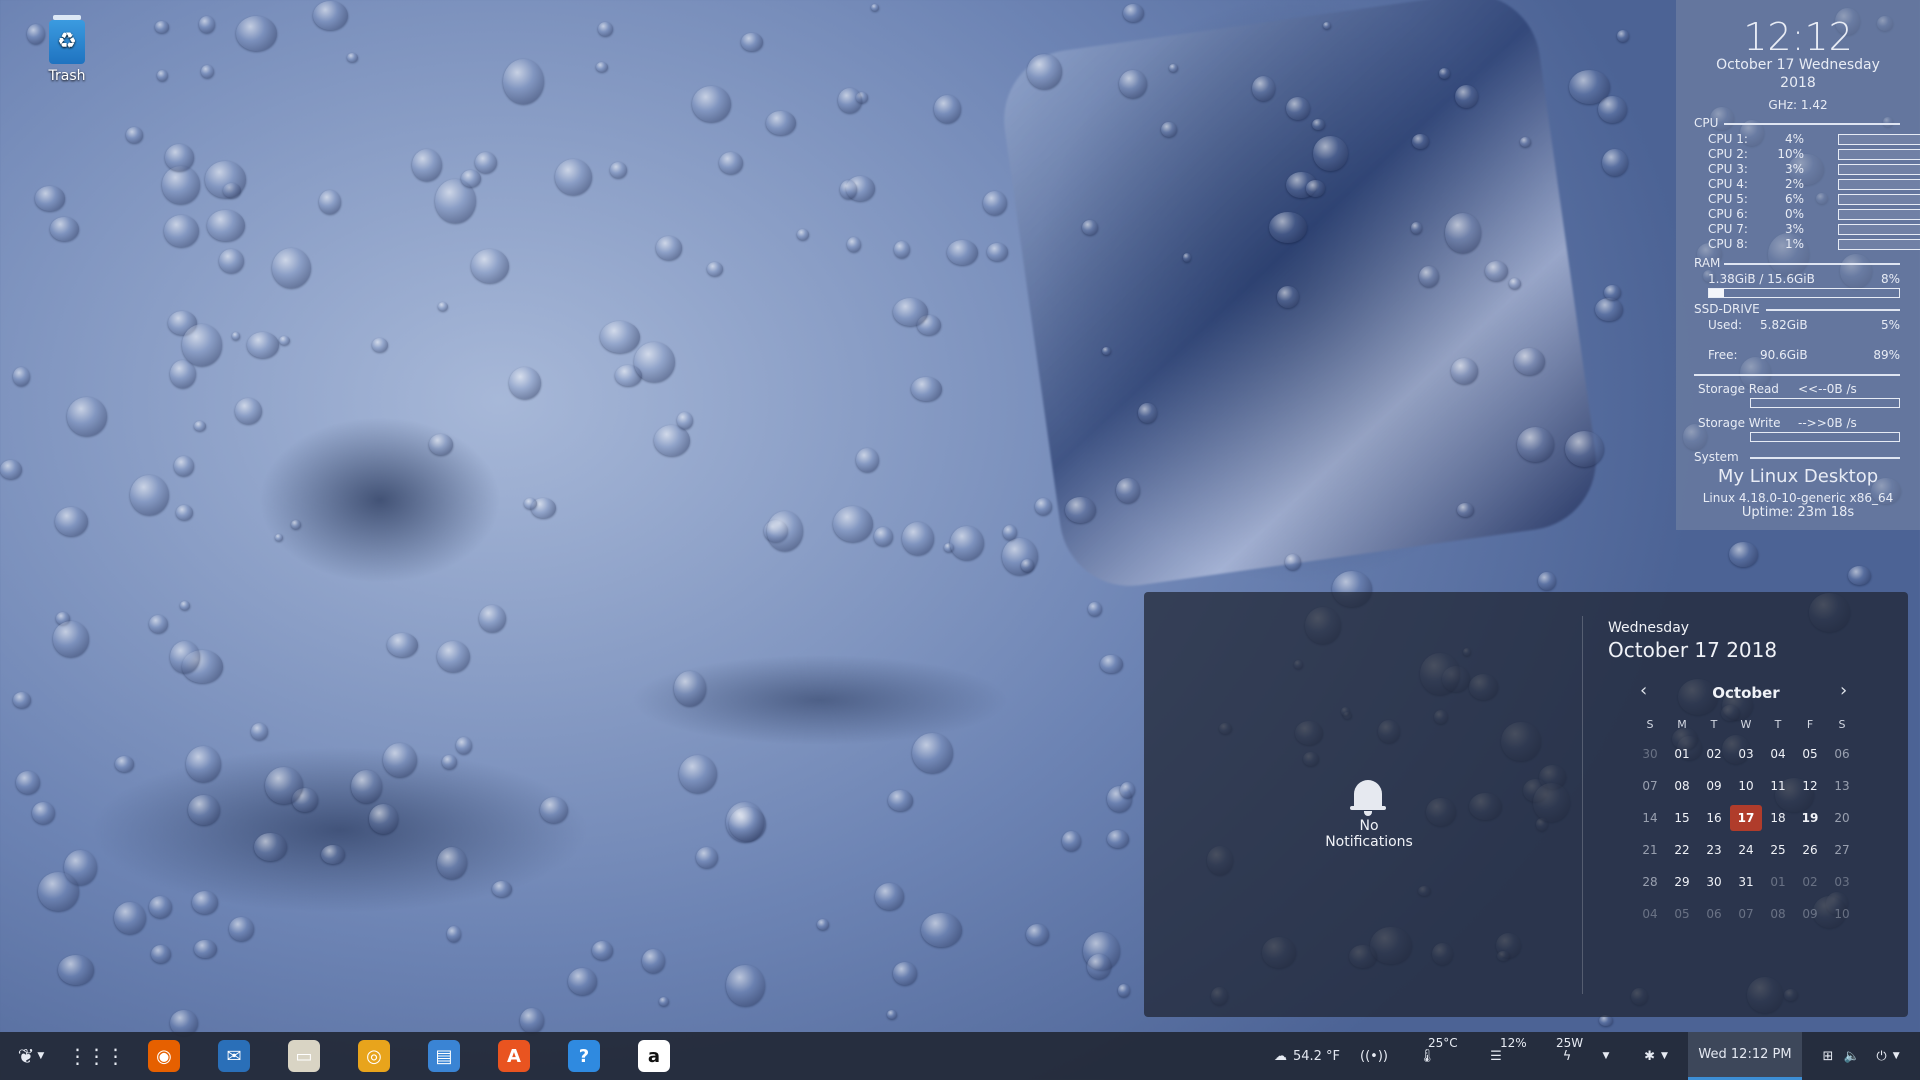 The image size is (1920, 1080). Describe the element at coordinates (1810, 850) in the screenshot. I see `calendar-day: 26` at that location.